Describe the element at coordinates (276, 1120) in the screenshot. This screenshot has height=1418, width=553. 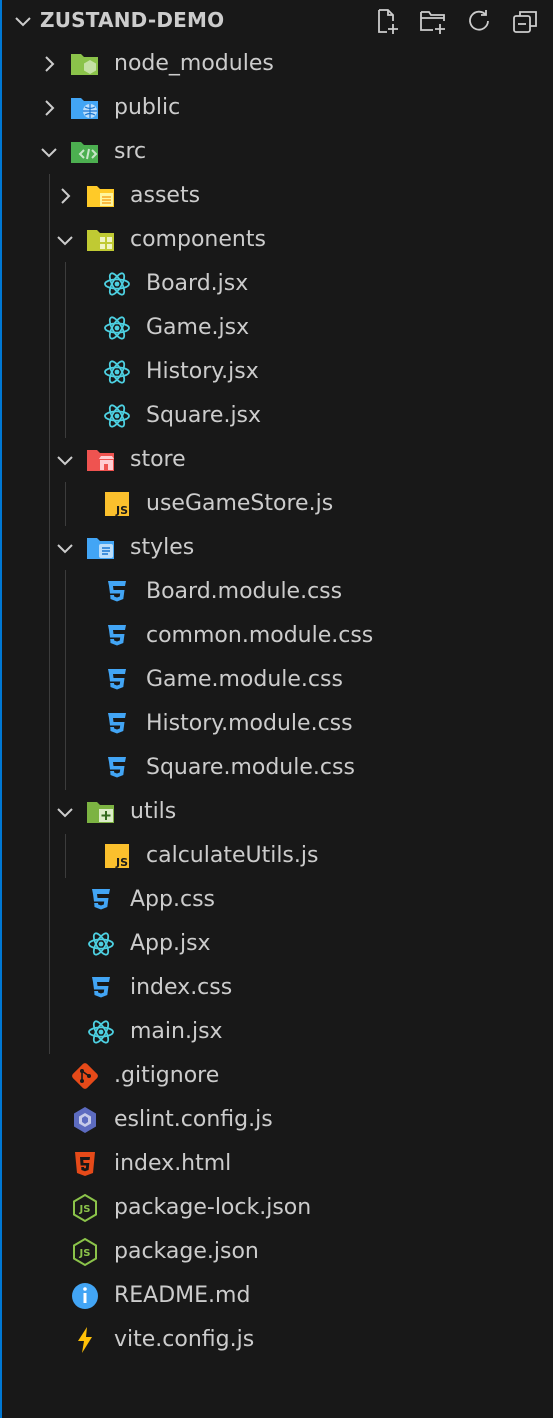
I see `file-row-eslint-config-js: eslint.config.js` at that location.